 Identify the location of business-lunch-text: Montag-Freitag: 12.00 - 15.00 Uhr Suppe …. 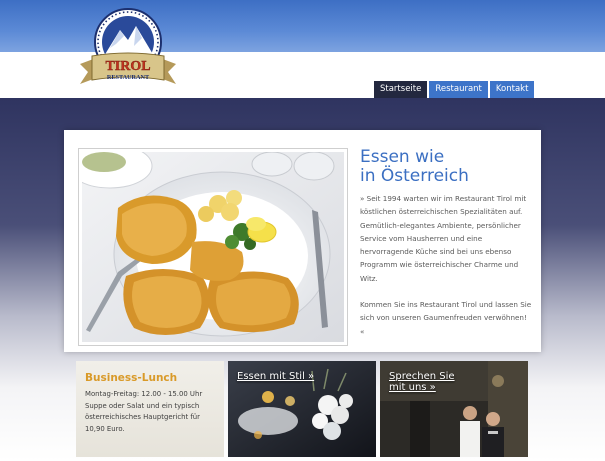
(144, 411).